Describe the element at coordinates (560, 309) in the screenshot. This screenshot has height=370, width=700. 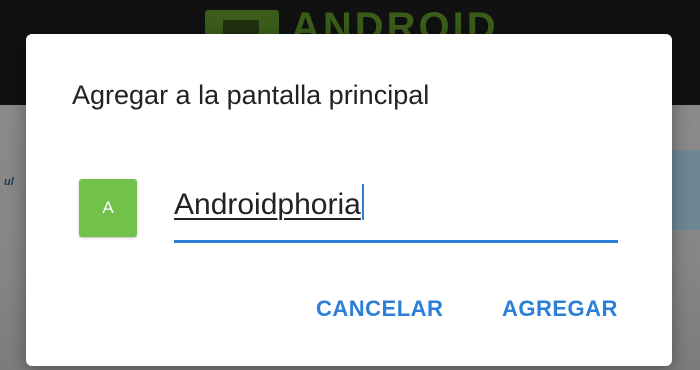
I see `add-button: AGREGAR` at that location.